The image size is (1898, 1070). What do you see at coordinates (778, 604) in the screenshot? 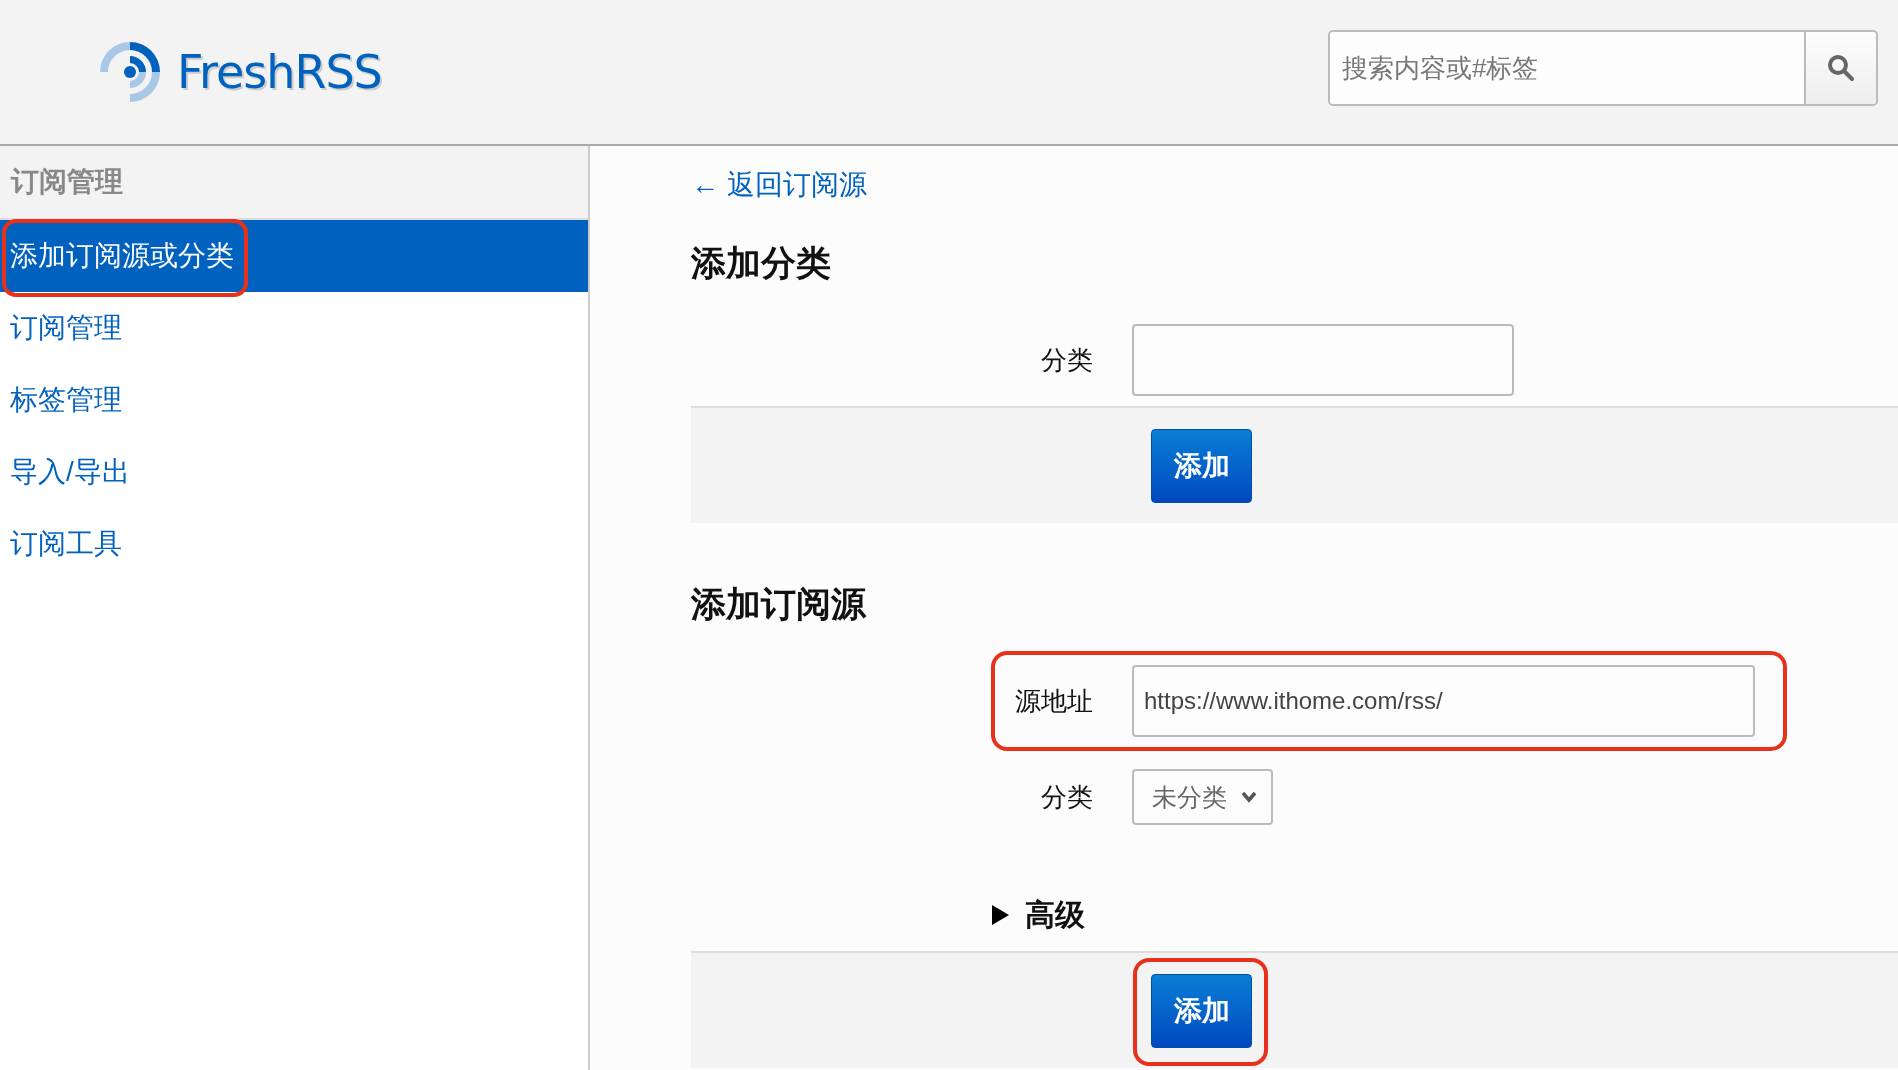
I see `section-heading: 添加订阅源` at bounding box center [778, 604].